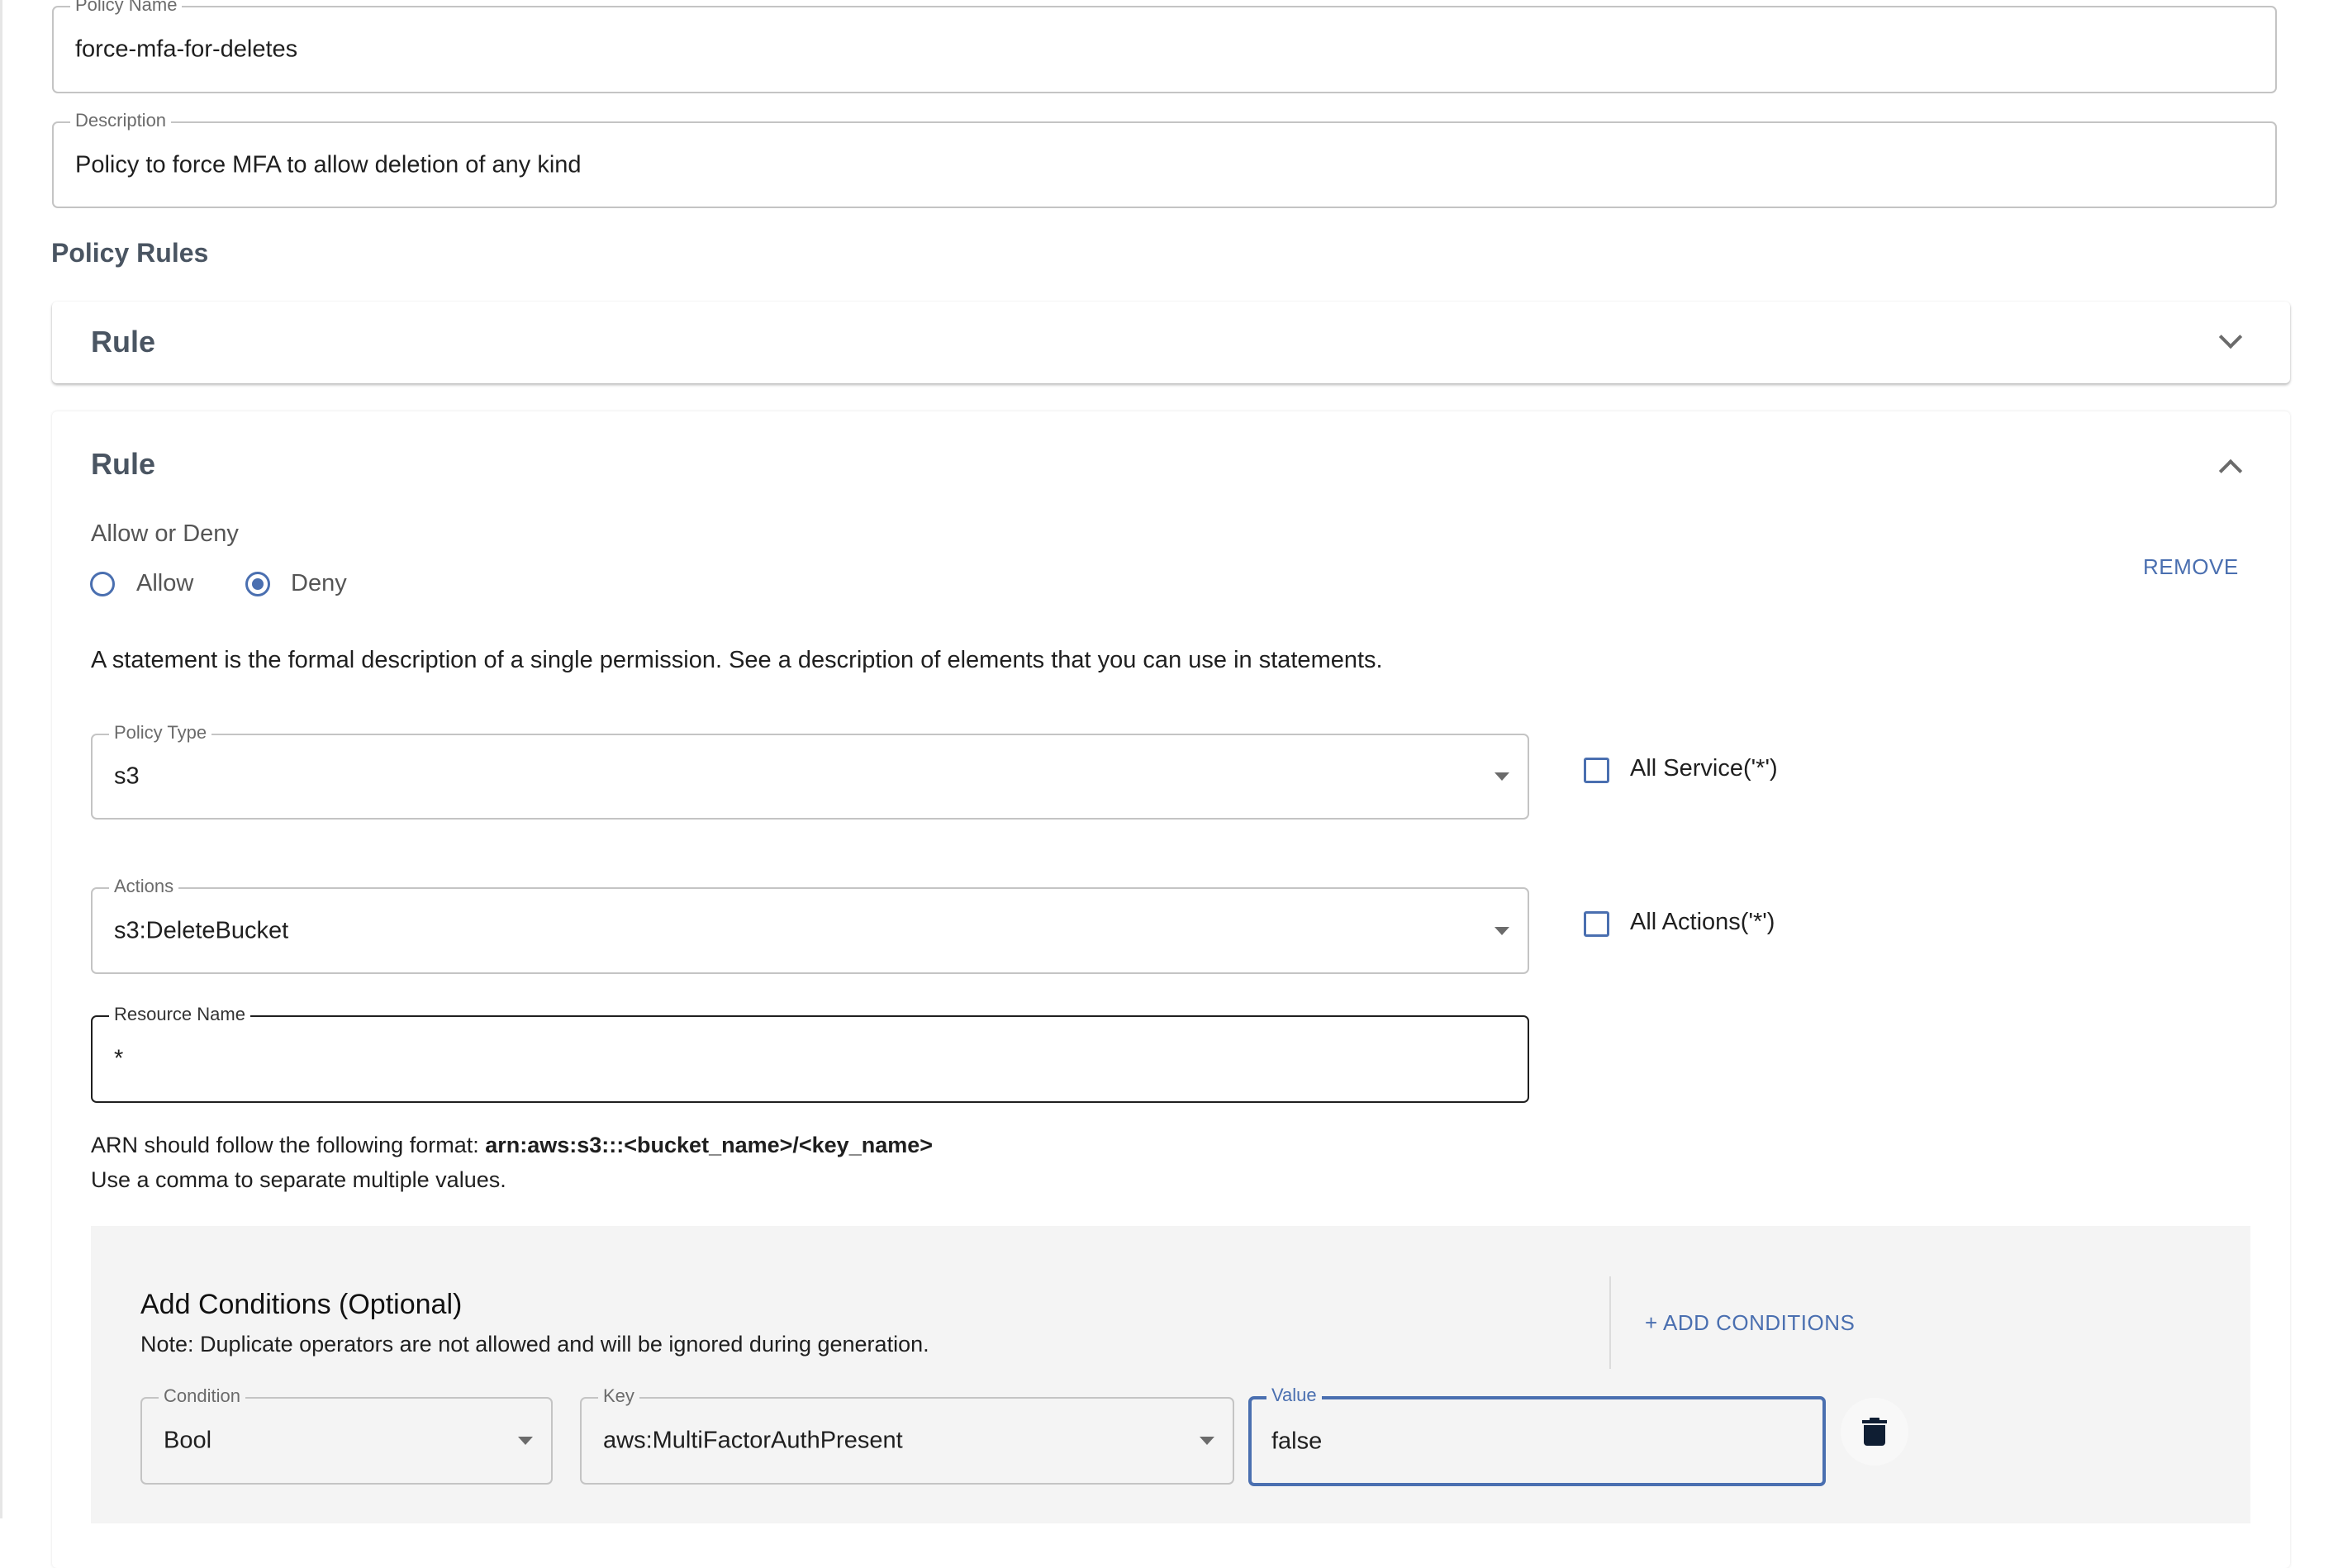 The width and height of the screenshot is (2338, 1568). I want to click on resource-name-input: Resource Name *, so click(810, 1054).